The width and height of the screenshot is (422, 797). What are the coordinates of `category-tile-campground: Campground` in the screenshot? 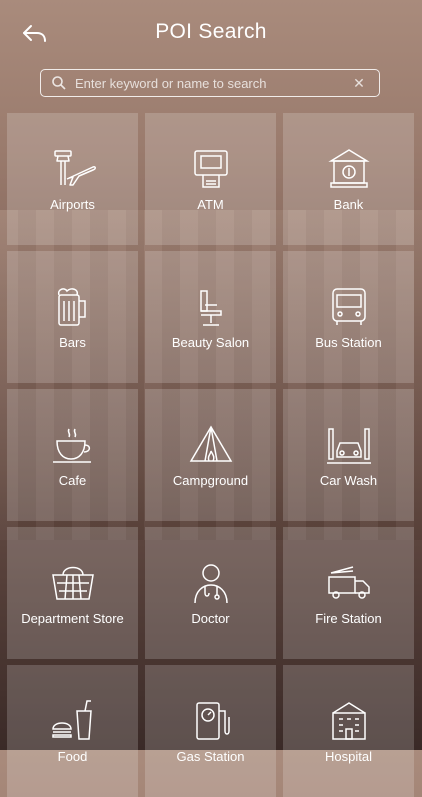 It's located at (210, 455).